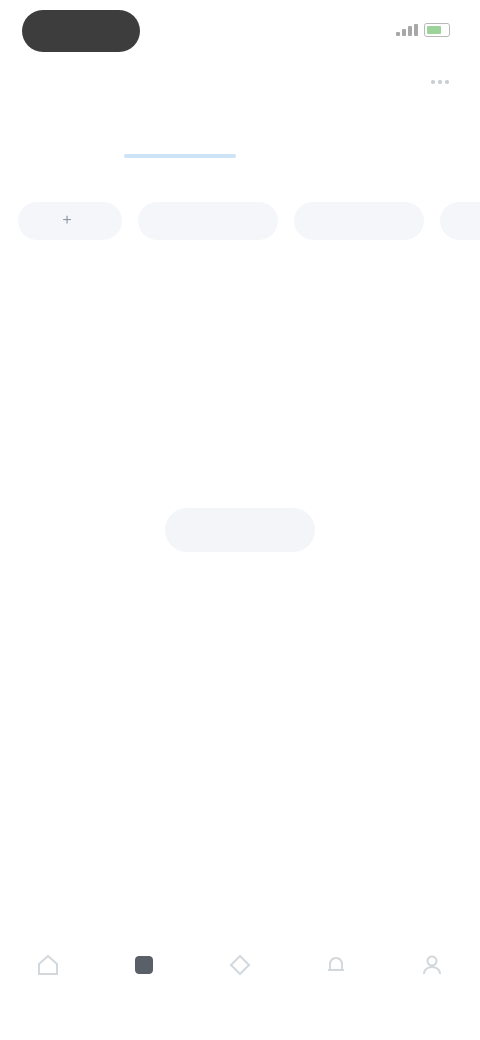 The height and width of the screenshot is (1040, 480). I want to click on top-tabs, so click(240, 146).